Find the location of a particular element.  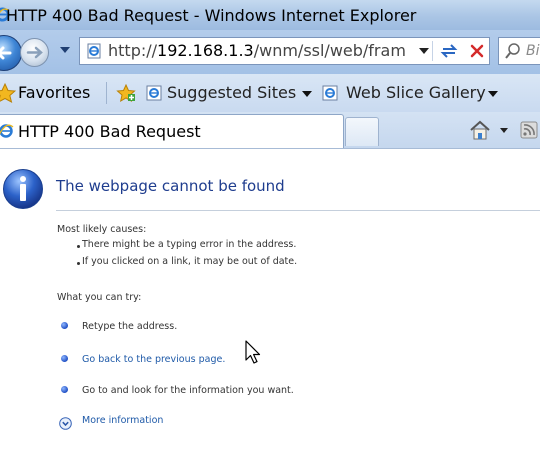

more-information-link: More information is located at coordinates (122, 420).